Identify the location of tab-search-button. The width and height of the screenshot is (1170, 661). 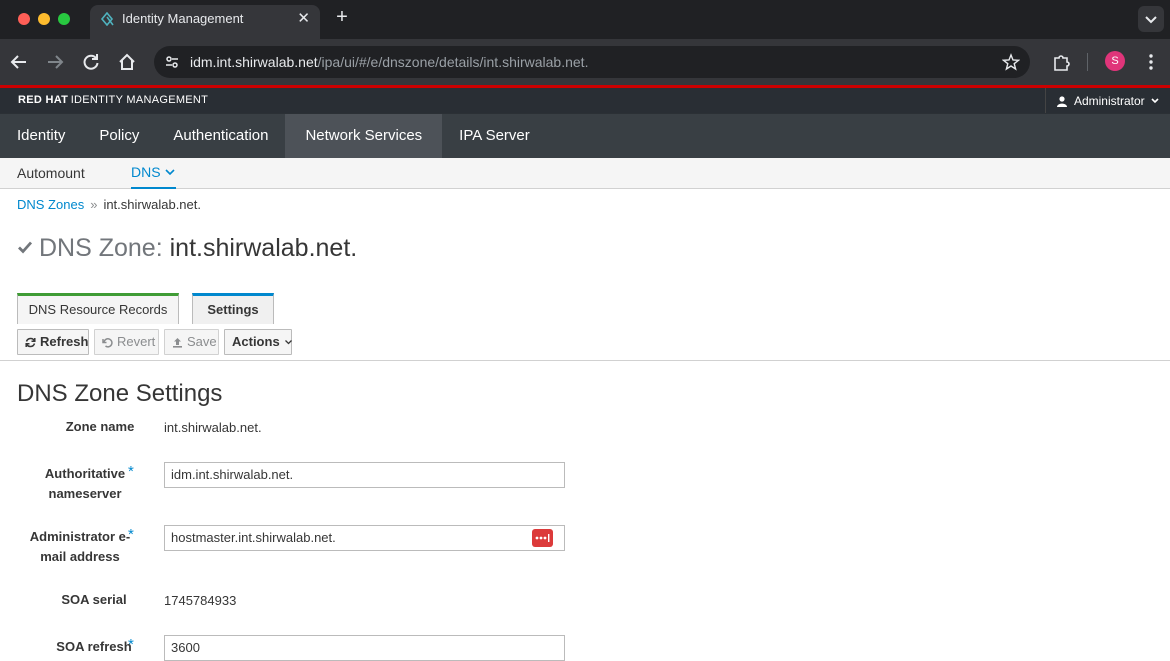
(1151, 19).